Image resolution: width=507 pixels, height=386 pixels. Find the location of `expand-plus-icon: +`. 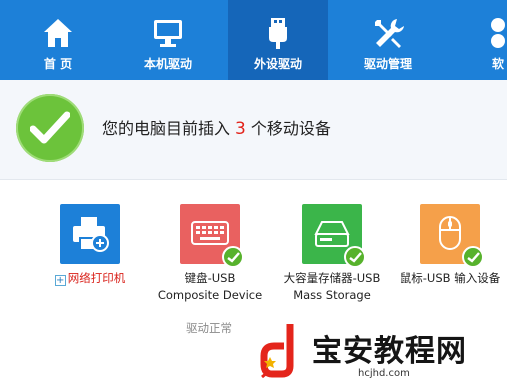

expand-plus-icon: + is located at coordinates (60, 280).